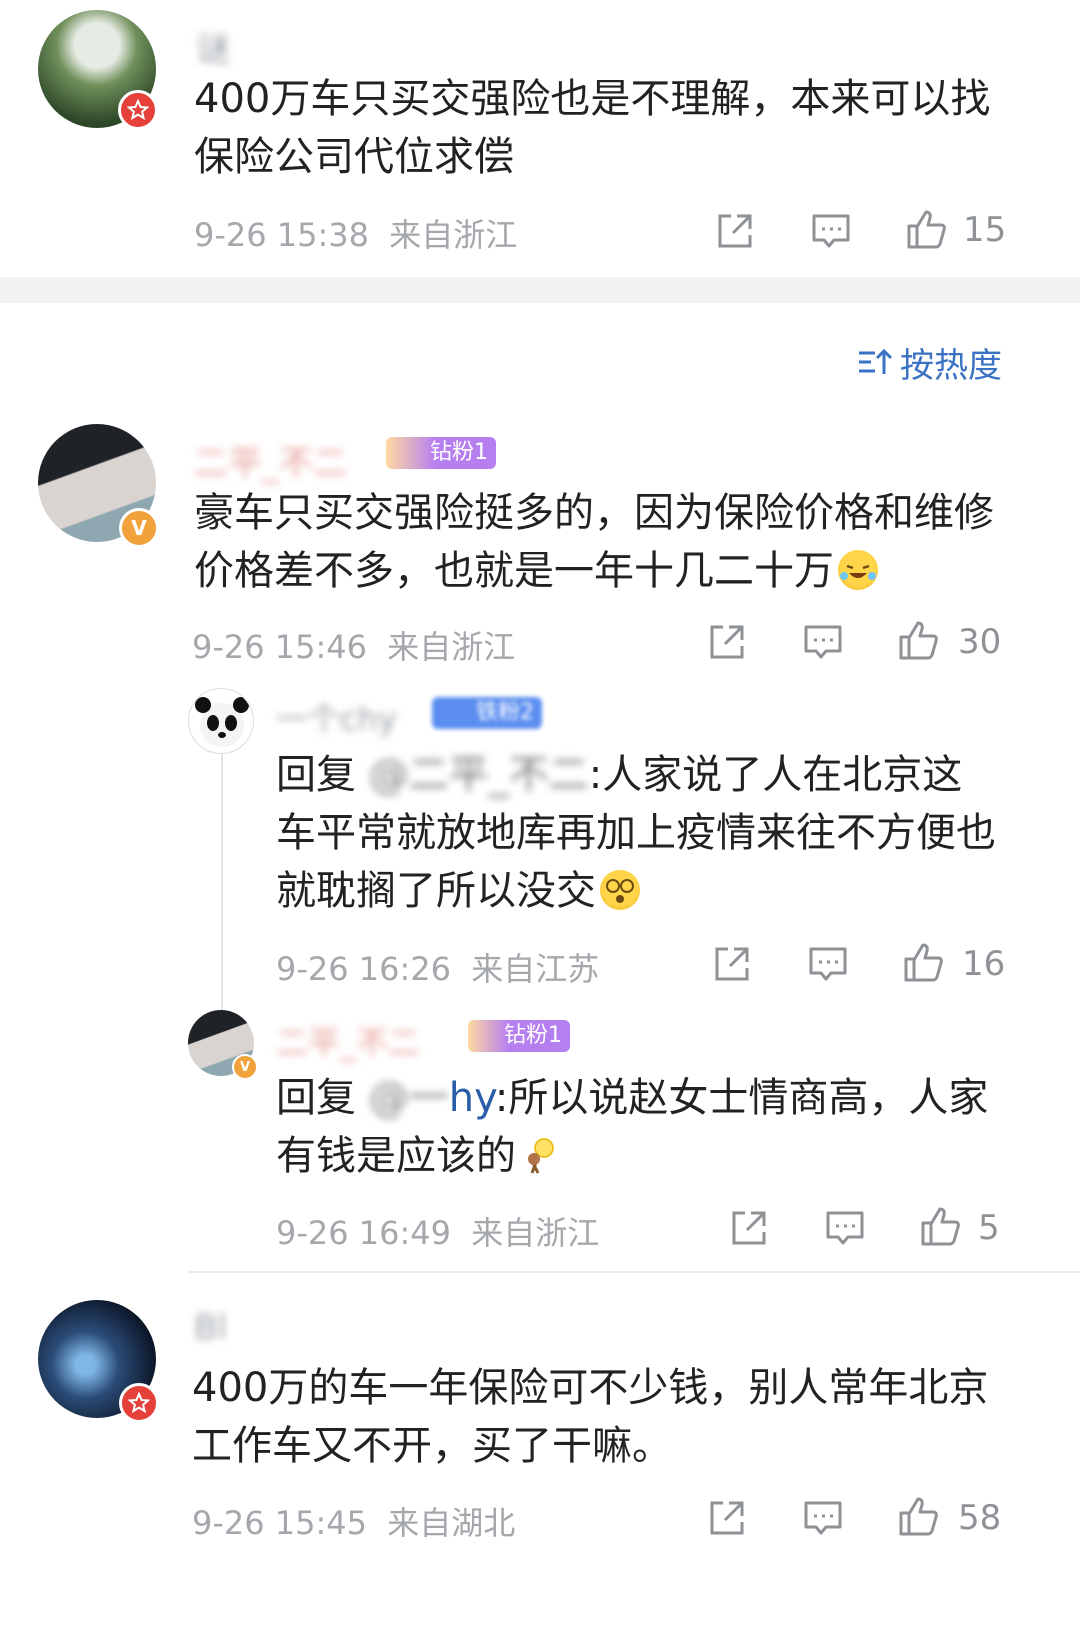 The height and width of the screenshot is (1630, 1080). What do you see at coordinates (980, 1518) in the screenshot?
I see `like-count: 58` at bounding box center [980, 1518].